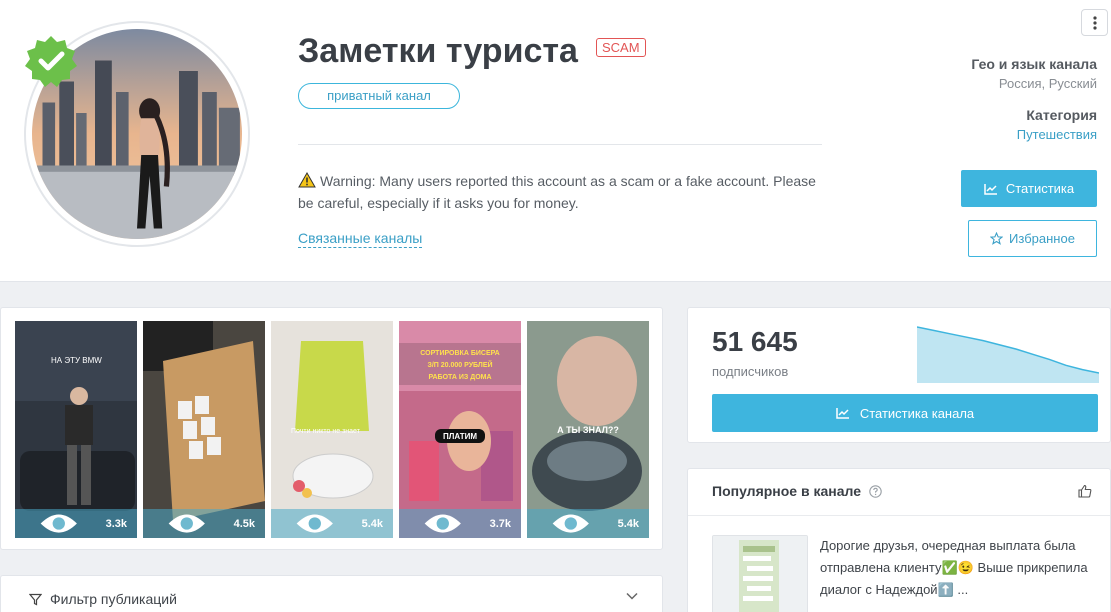 Image resolution: width=1111 pixels, height=612 pixels. I want to click on views-count: 4.5k, so click(244, 523).